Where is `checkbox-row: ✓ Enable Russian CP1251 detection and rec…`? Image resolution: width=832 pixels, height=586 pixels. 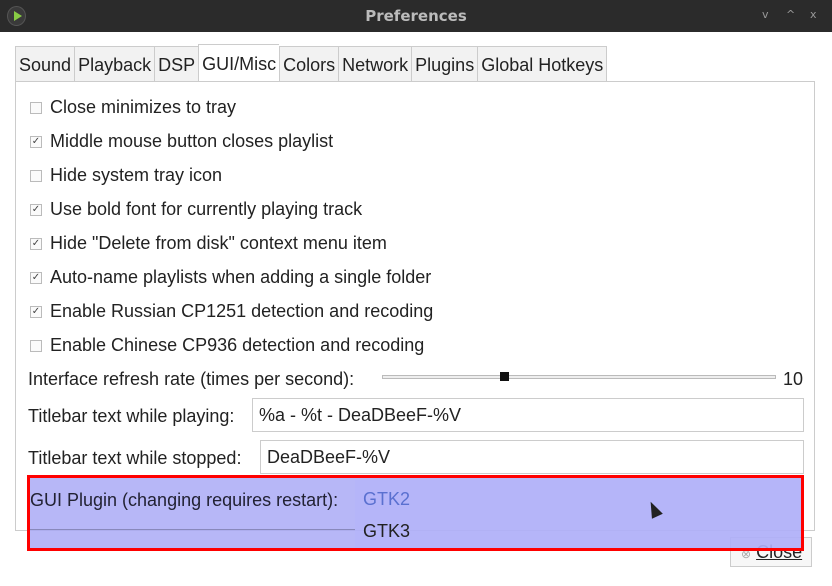 checkbox-row: ✓ Enable Russian CP1251 detection and rec… is located at coordinates (231, 311).